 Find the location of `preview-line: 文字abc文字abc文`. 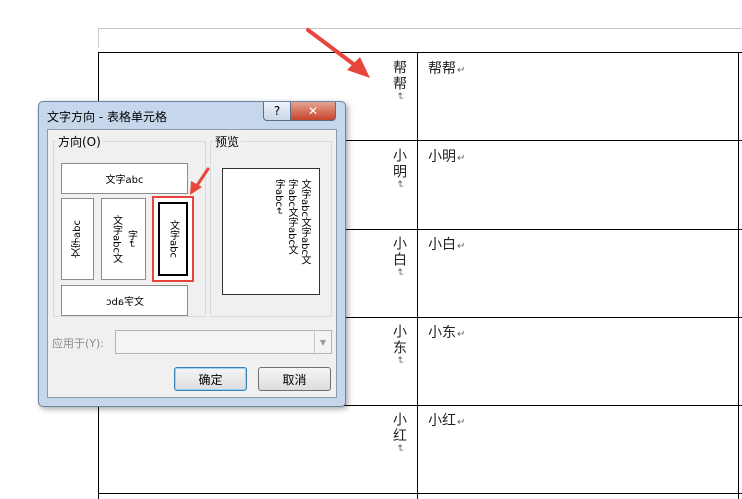

preview-line: 文字abc文字abc文 is located at coordinates (304, 222).